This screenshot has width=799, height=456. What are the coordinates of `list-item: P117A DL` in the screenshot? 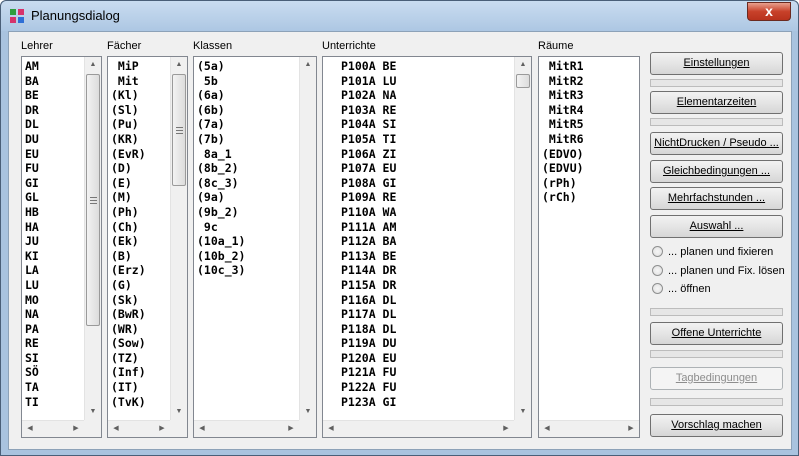 It's located at (368, 314).